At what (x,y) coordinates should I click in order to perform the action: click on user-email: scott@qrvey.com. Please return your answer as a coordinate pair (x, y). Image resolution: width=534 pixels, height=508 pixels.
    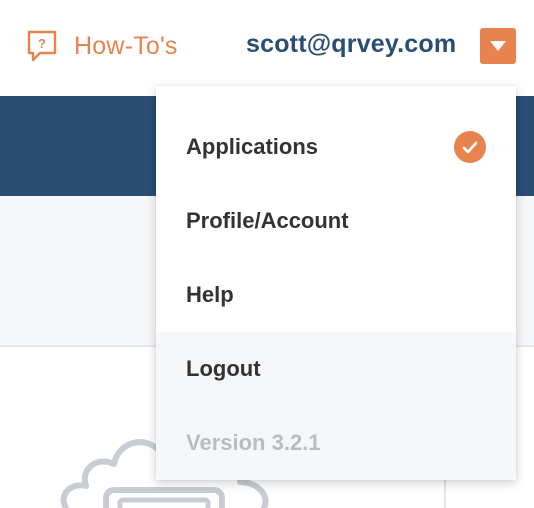
    Looking at the image, I should click on (351, 44).